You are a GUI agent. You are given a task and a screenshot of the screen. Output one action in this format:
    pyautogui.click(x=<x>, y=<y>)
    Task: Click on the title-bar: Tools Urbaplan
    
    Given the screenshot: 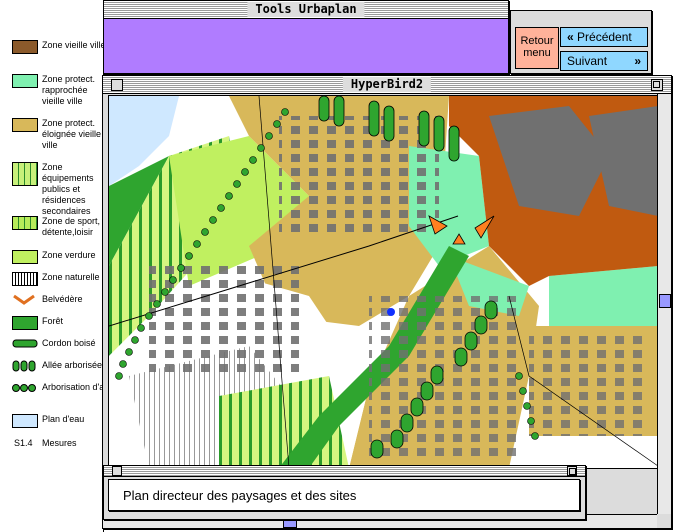 What is the action you would take?
    pyautogui.click(x=306, y=10)
    